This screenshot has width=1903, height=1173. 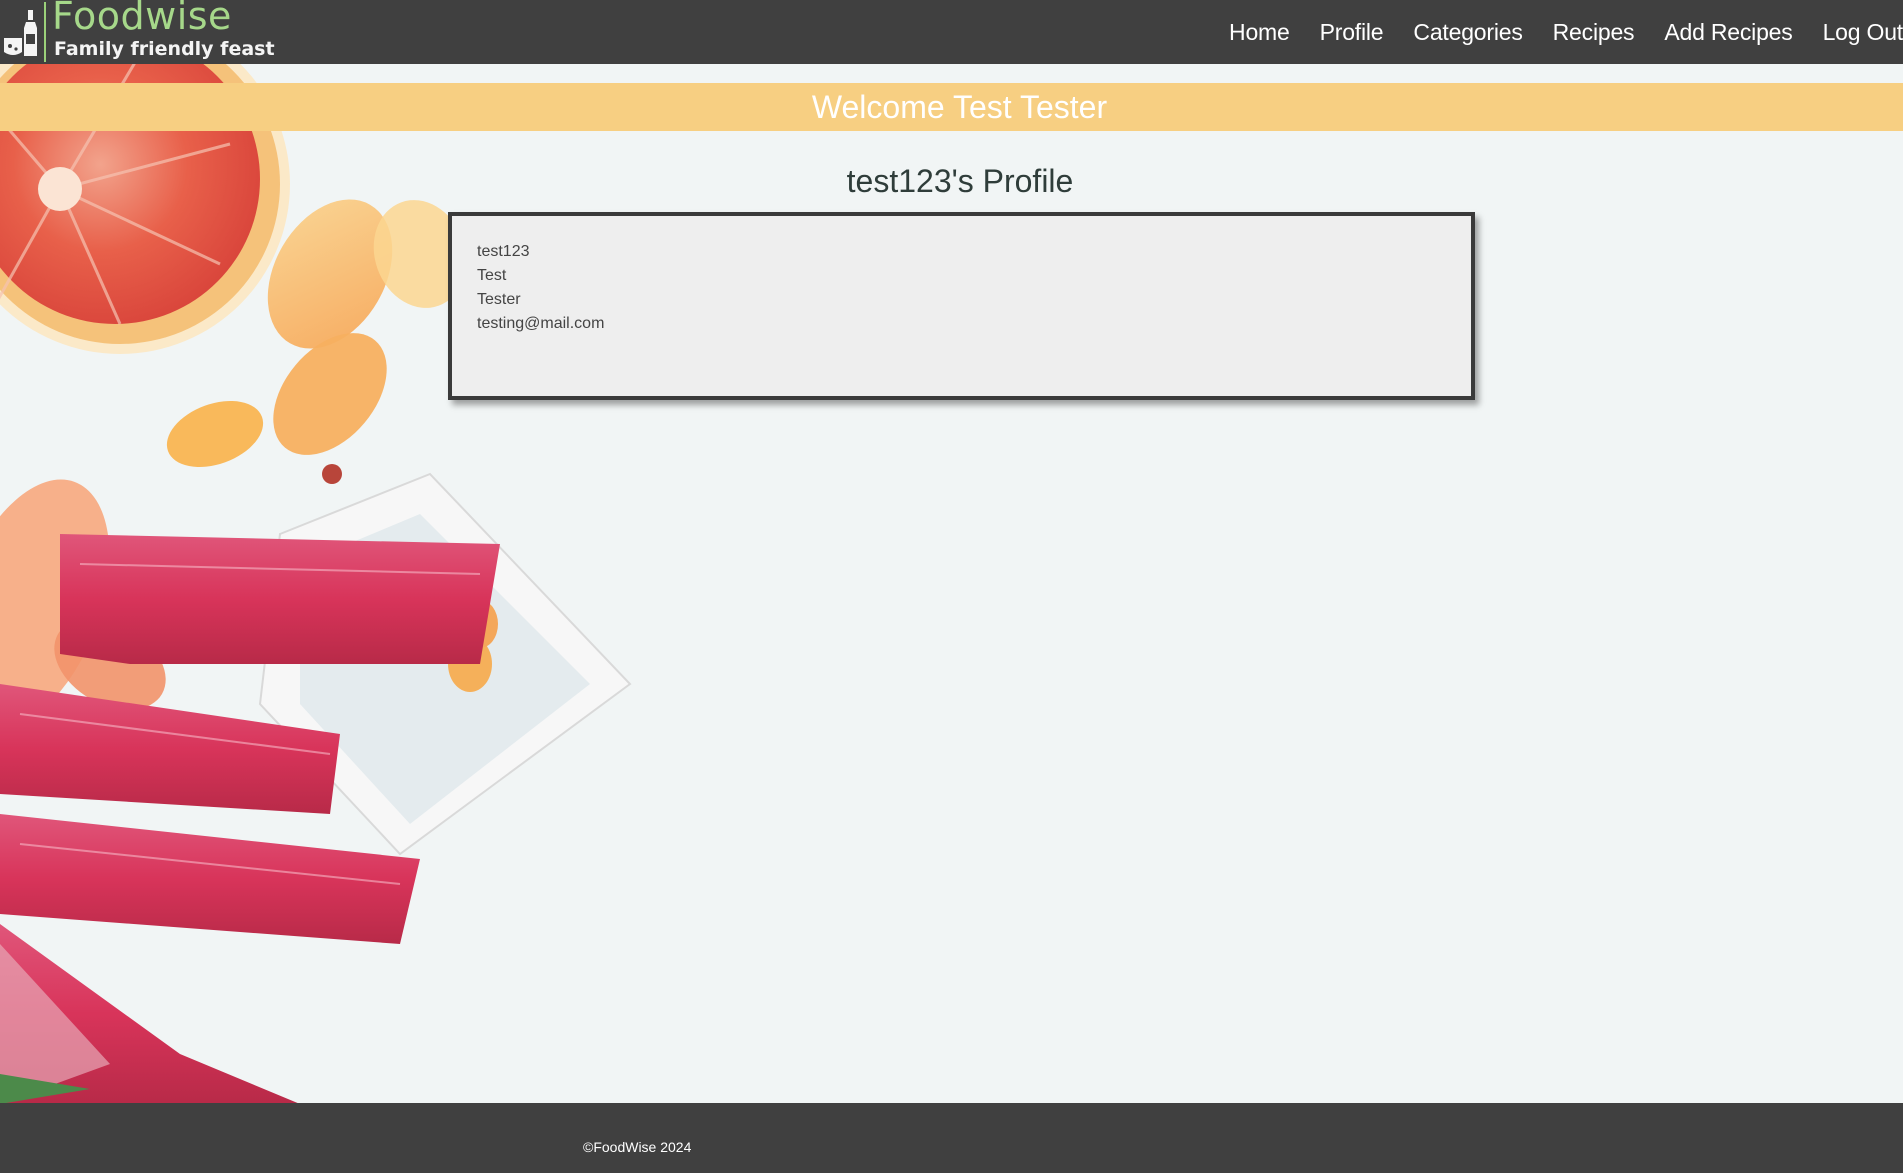 I want to click on nav-link-recipes: Recipes, so click(x=1594, y=32).